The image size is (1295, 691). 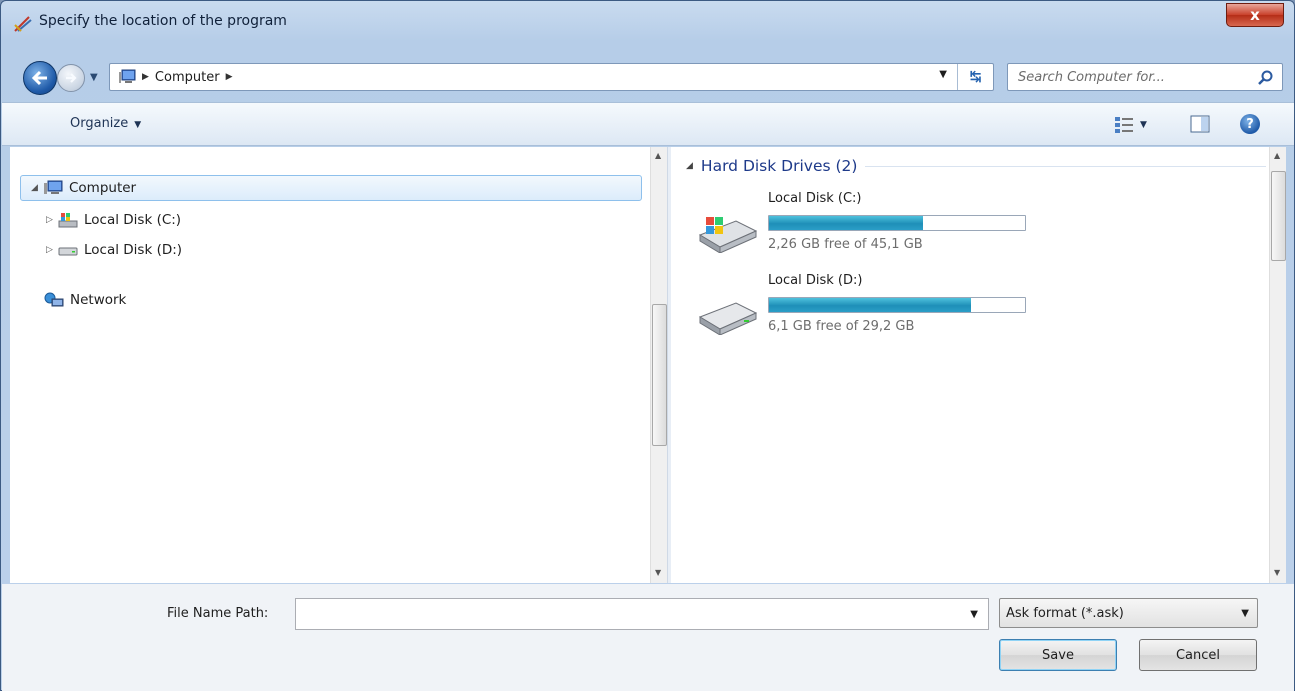 I want to click on forward-arrow-icon, so click(x=71, y=78).